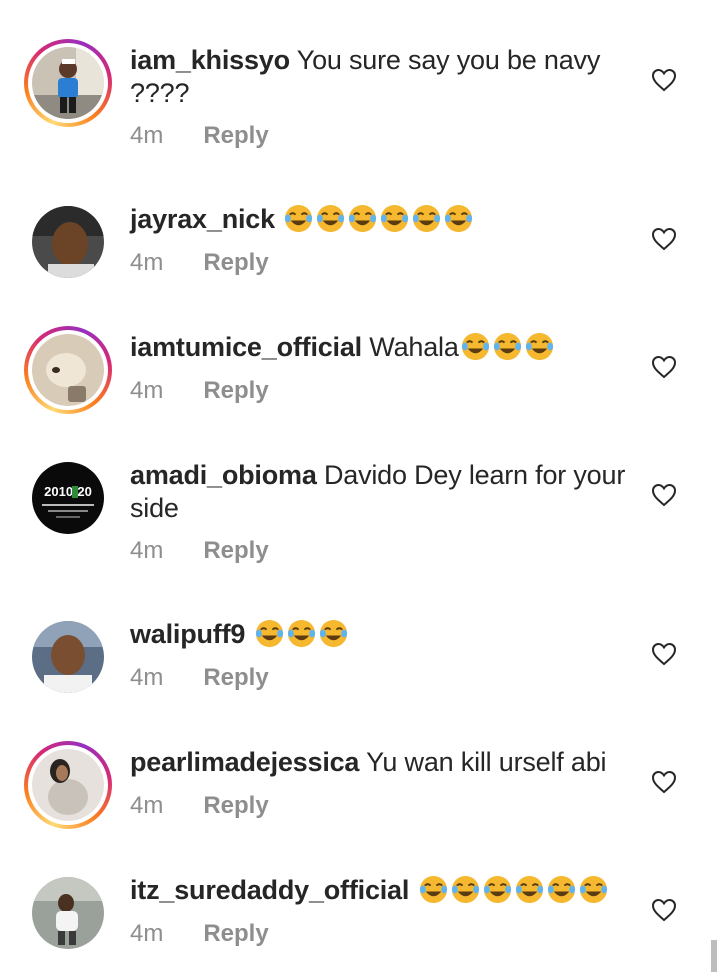 This screenshot has width=720, height=972. I want to click on avatar: 2010:20, so click(68, 498).